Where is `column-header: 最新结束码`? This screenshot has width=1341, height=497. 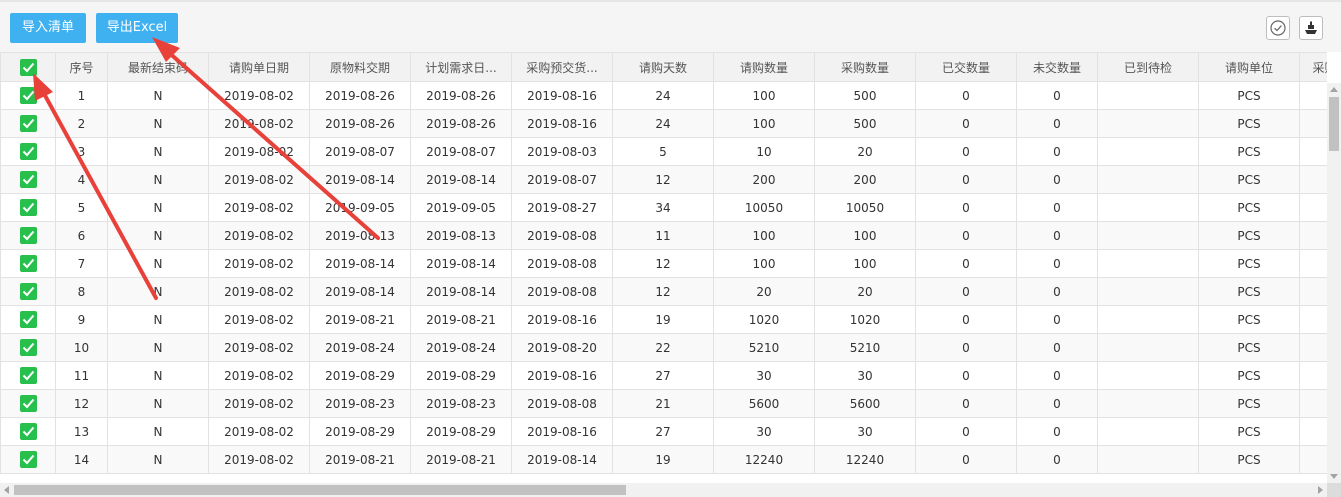 column-header: 最新结束码 is located at coordinates (158, 67).